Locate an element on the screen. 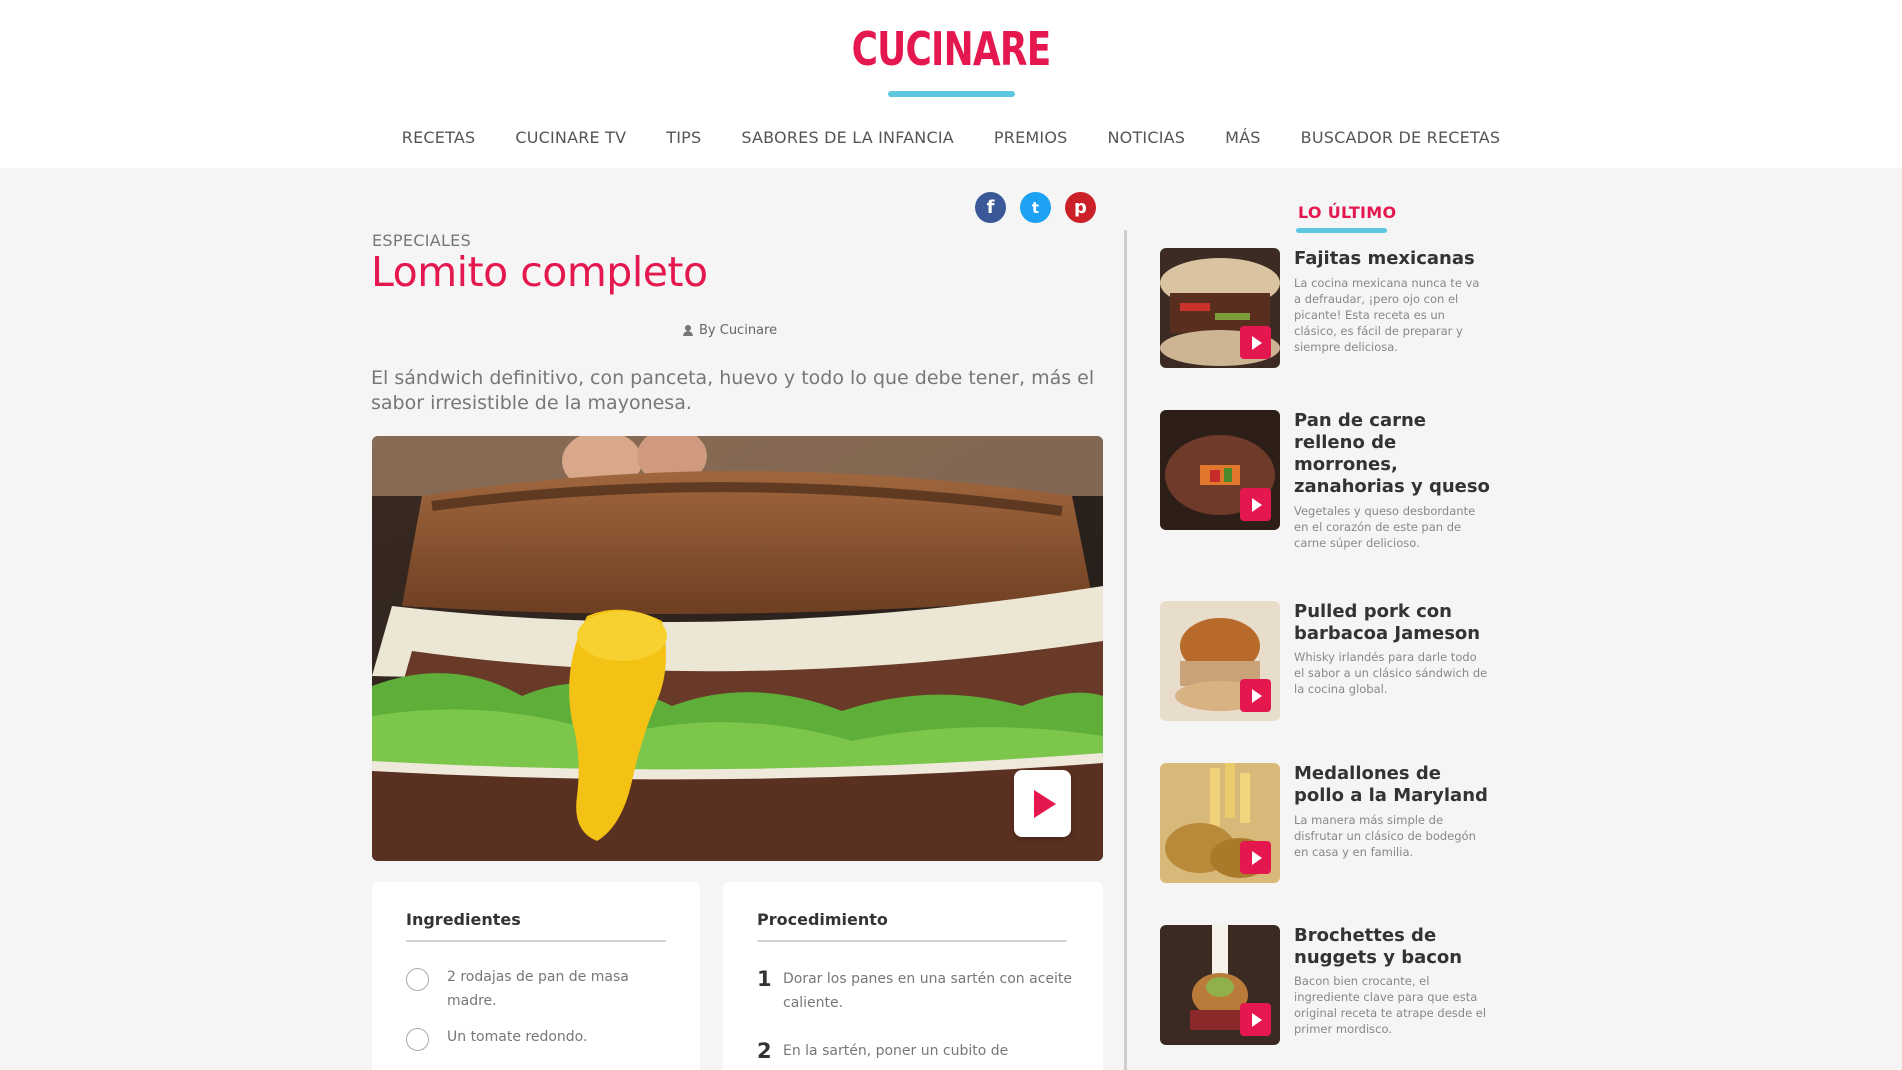  ingredients-divider is located at coordinates (536, 941).